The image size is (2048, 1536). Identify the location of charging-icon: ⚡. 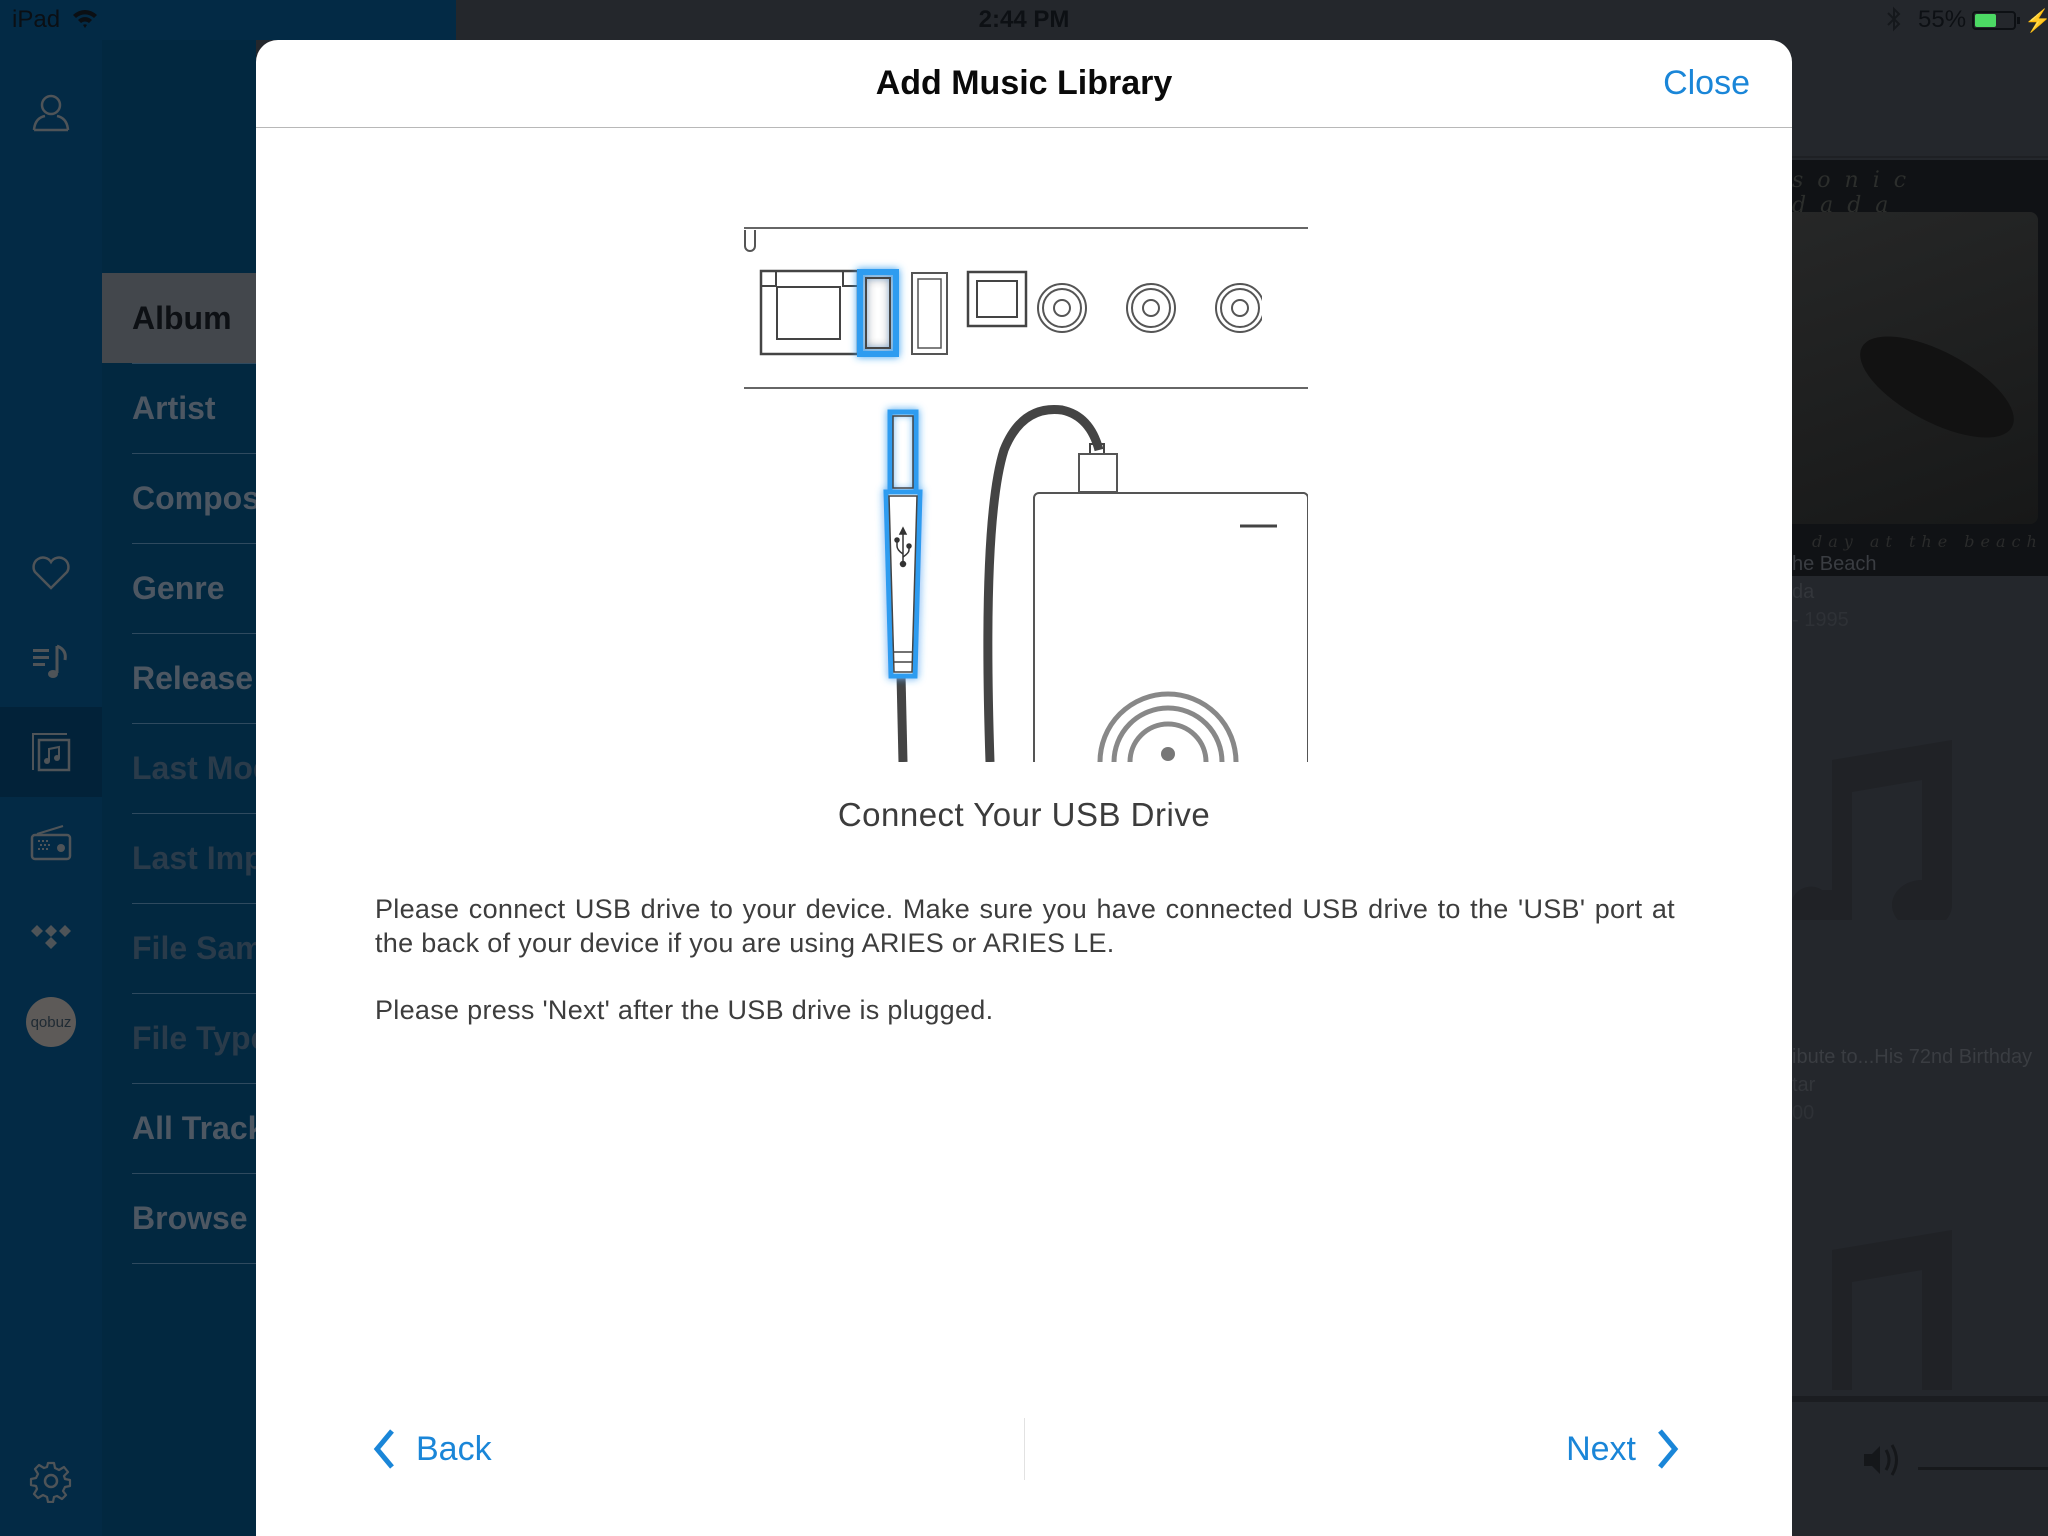
(2036, 20).